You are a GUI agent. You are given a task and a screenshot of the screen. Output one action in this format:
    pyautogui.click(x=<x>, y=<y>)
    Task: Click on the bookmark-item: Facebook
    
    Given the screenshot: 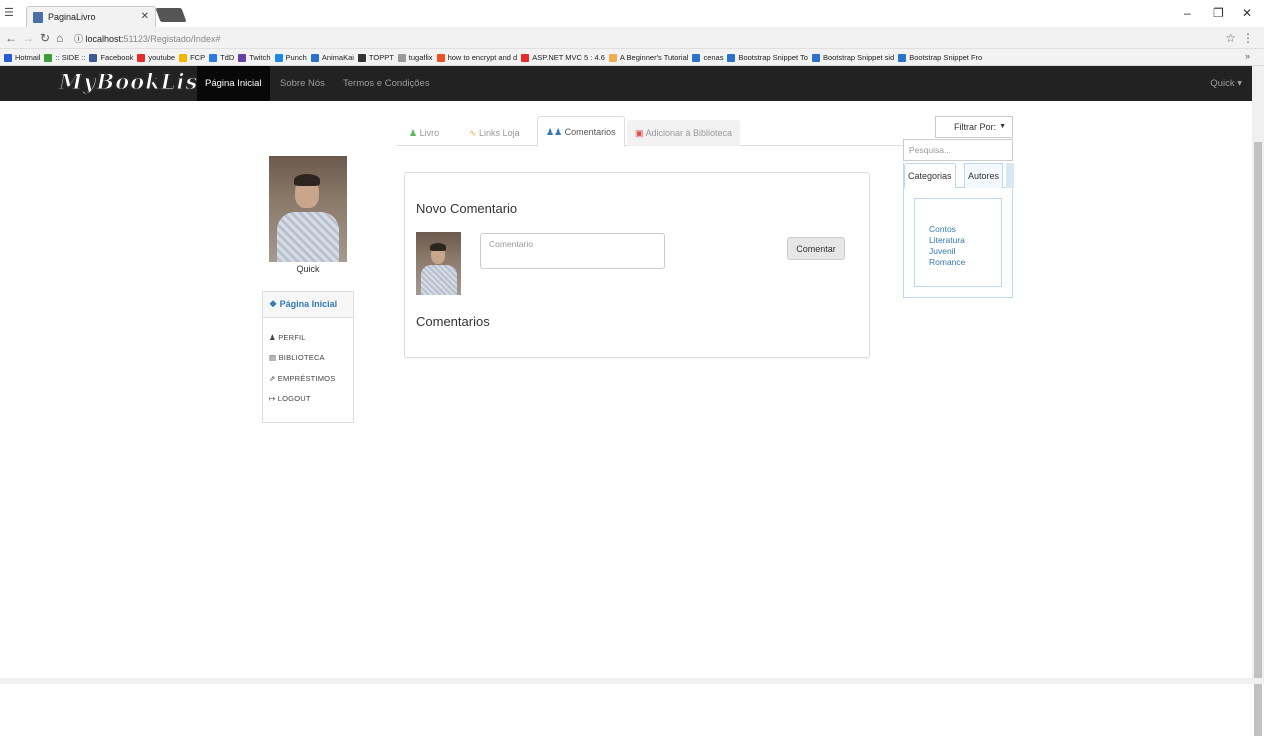 What is the action you would take?
    pyautogui.click(x=111, y=57)
    